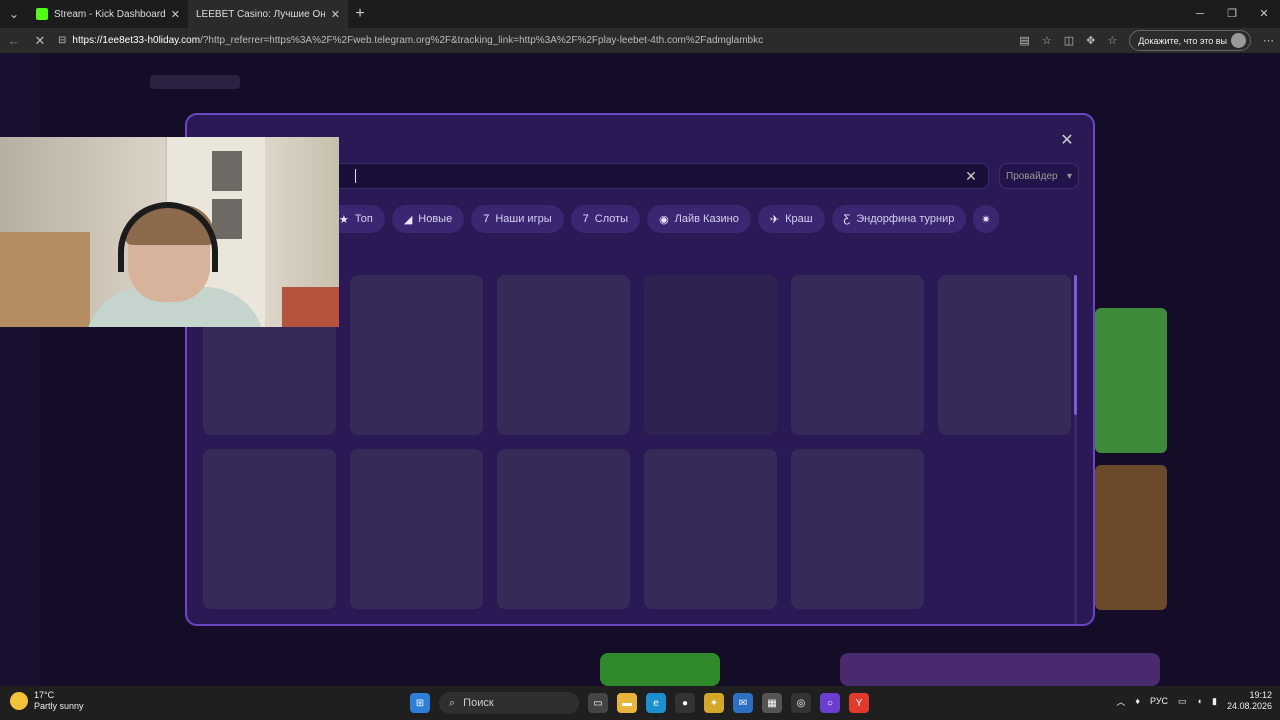 The image size is (1280, 720). Describe the element at coordinates (523, 219) in the screenshot. I see `chip-label: Наши игры` at that location.